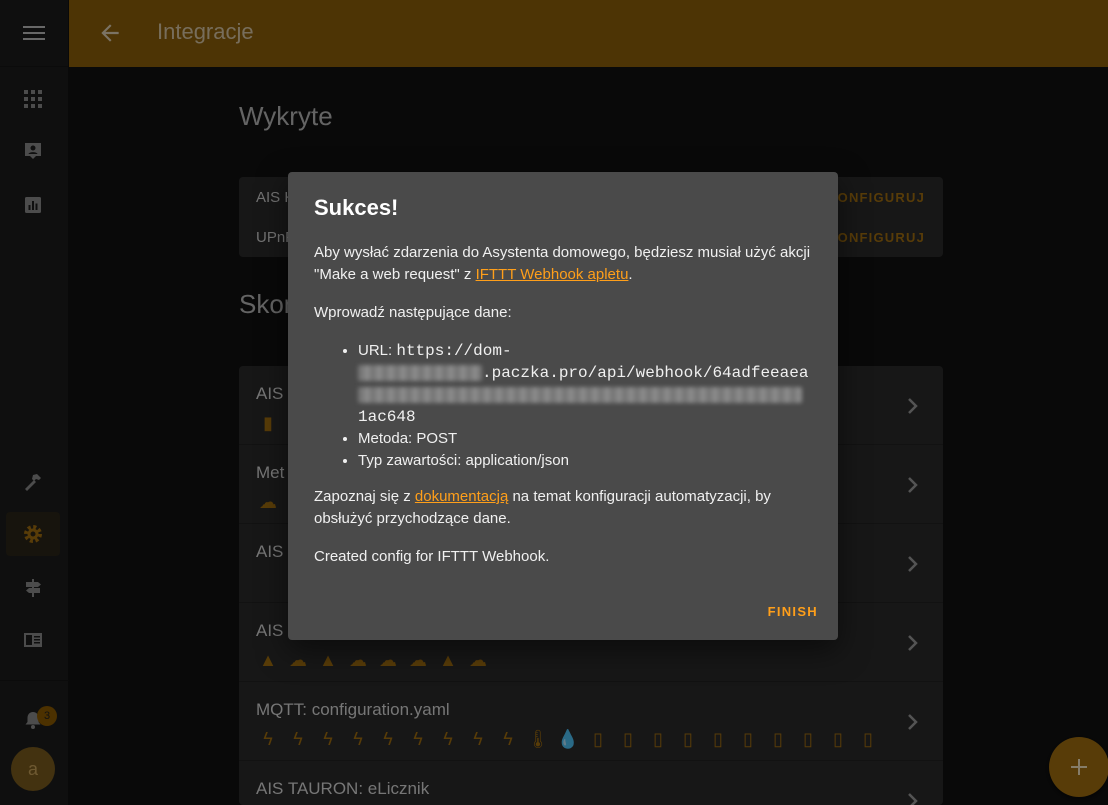 The width and height of the screenshot is (1108, 805). What do you see at coordinates (454, 351) in the screenshot?
I see `webhook-url: https://dom-` at bounding box center [454, 351].